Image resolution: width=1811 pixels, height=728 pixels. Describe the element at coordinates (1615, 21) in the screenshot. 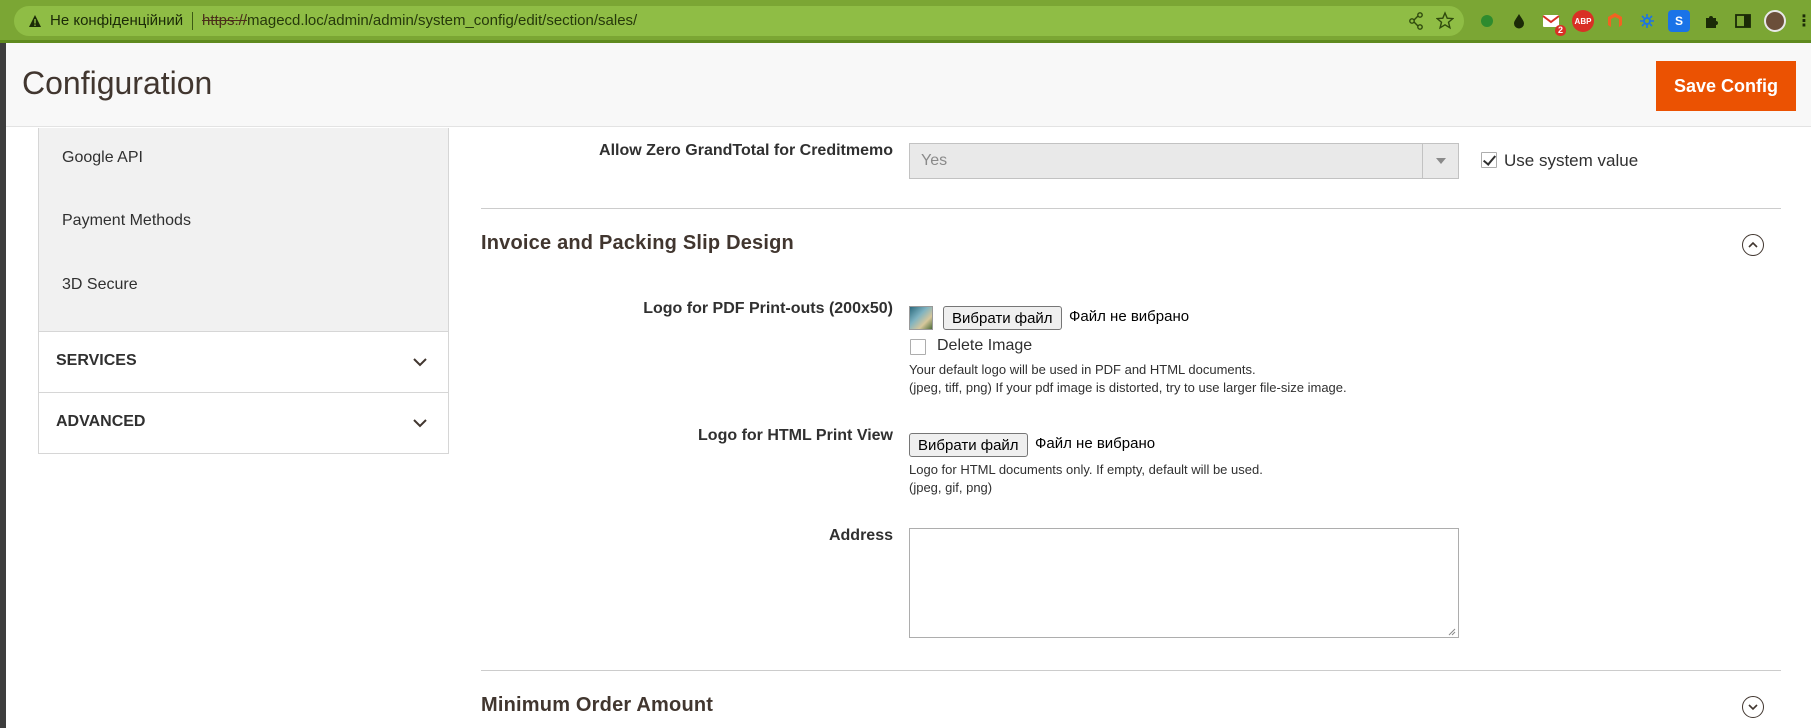

I see `magento-extension-icon` at that location.